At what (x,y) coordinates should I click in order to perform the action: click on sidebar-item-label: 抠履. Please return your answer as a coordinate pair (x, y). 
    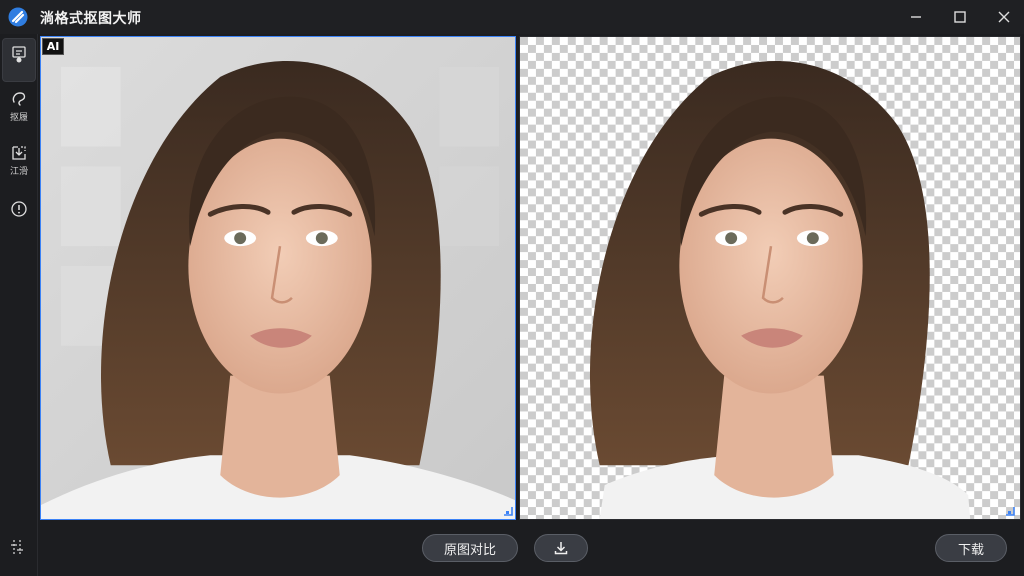
    Looking at the image, I should click on (18, 118).